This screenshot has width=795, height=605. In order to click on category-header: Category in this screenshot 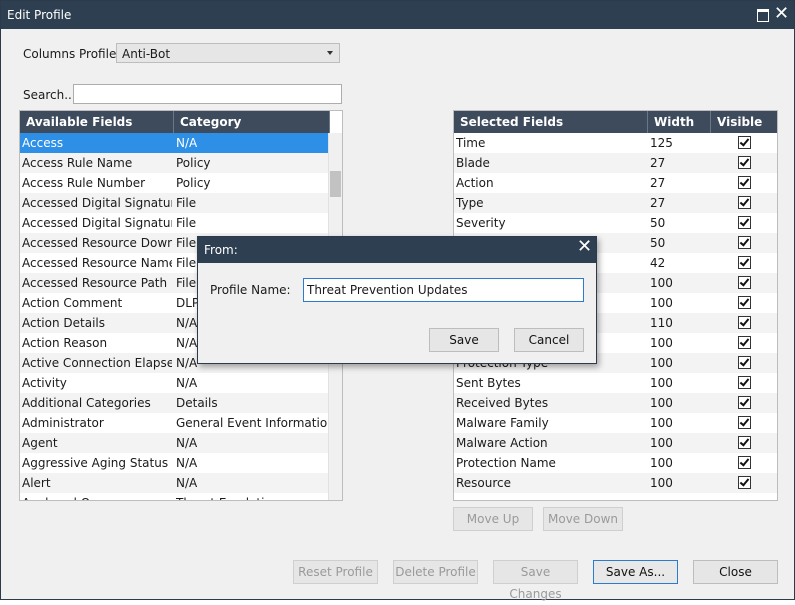, I will do `click(252, 122)`.